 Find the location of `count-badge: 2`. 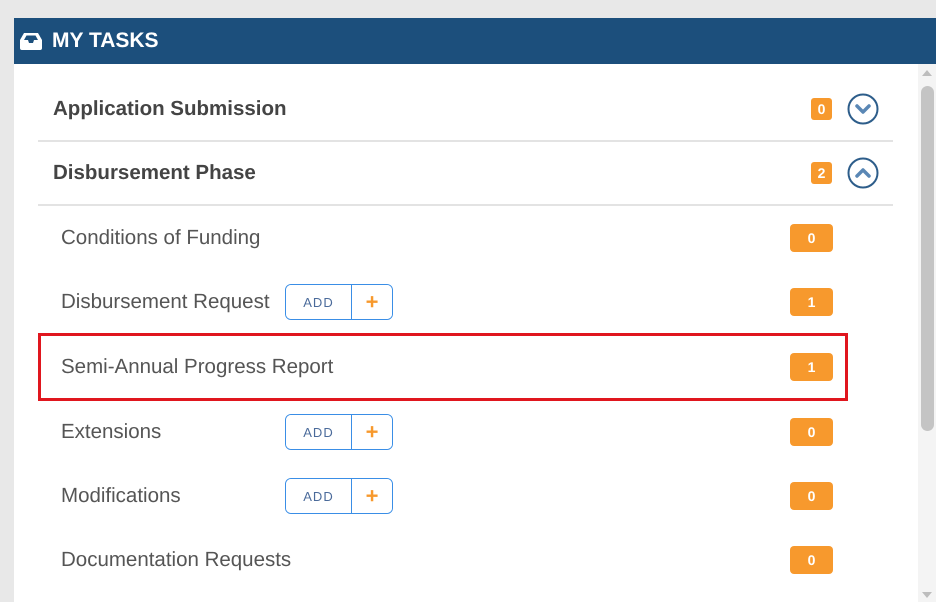

count-badge: 2 is located at coordinates (821, 173).